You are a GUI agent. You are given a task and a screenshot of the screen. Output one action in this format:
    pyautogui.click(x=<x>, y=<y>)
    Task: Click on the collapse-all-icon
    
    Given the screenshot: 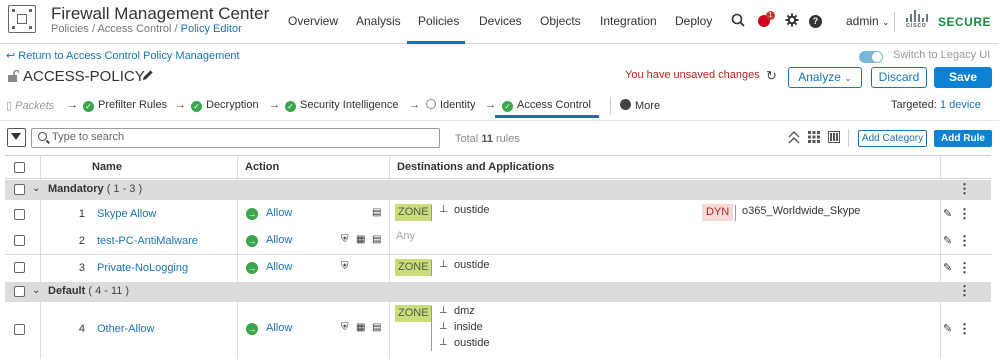 What is the action you would take?
    pyautogui.click(x=794, y=139)
    